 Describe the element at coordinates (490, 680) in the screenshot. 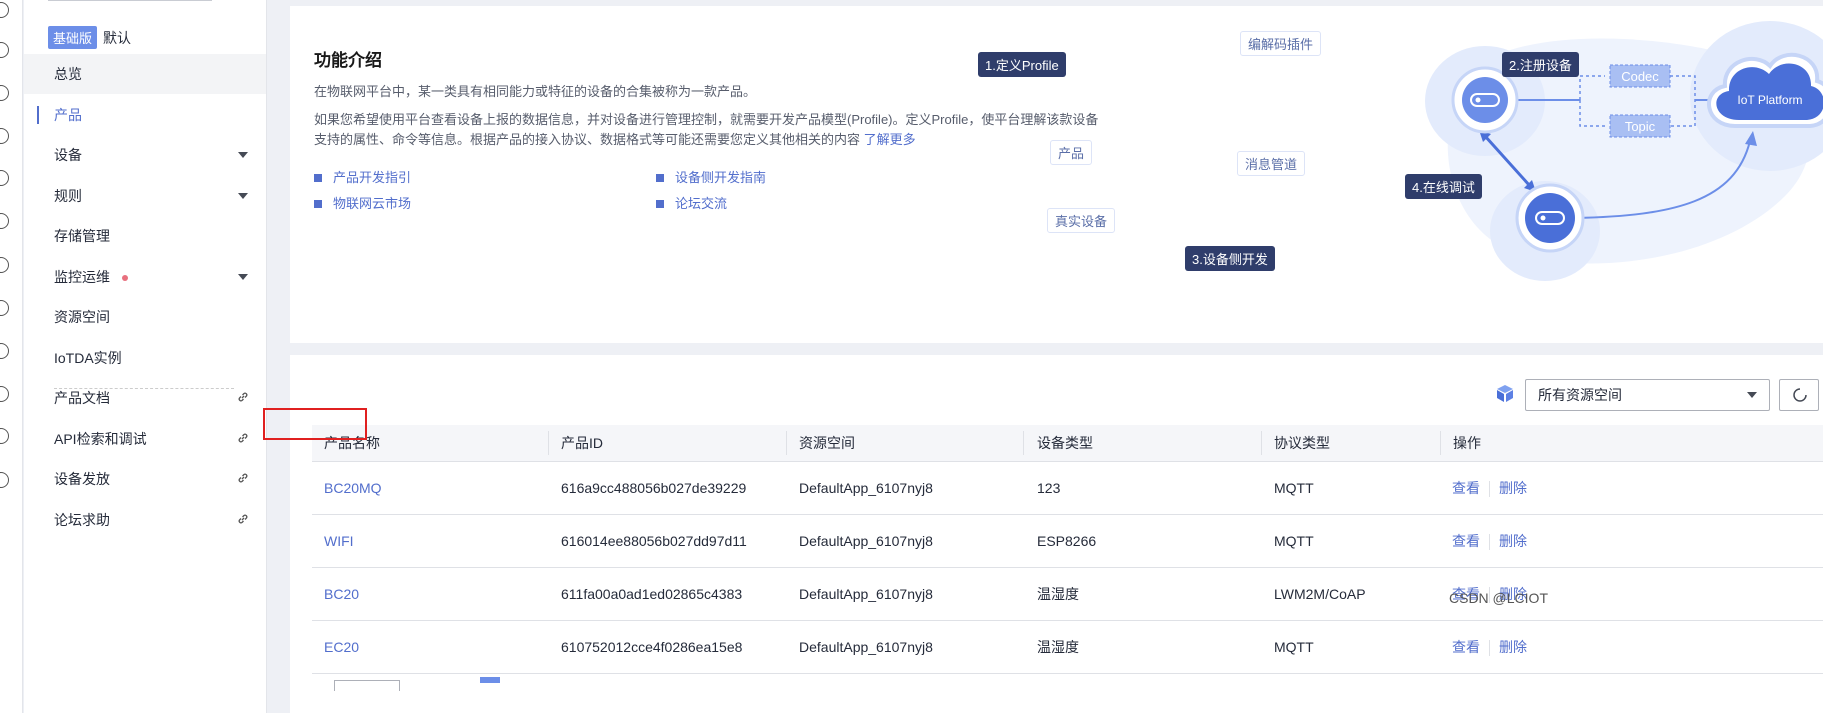

I see `pagination-current-page` at that location.